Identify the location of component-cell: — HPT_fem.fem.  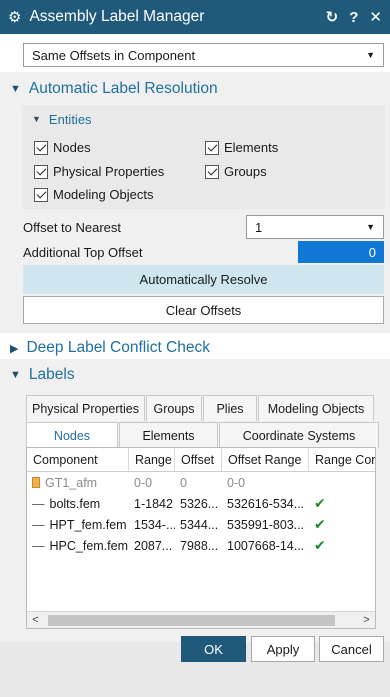
(78, 524).